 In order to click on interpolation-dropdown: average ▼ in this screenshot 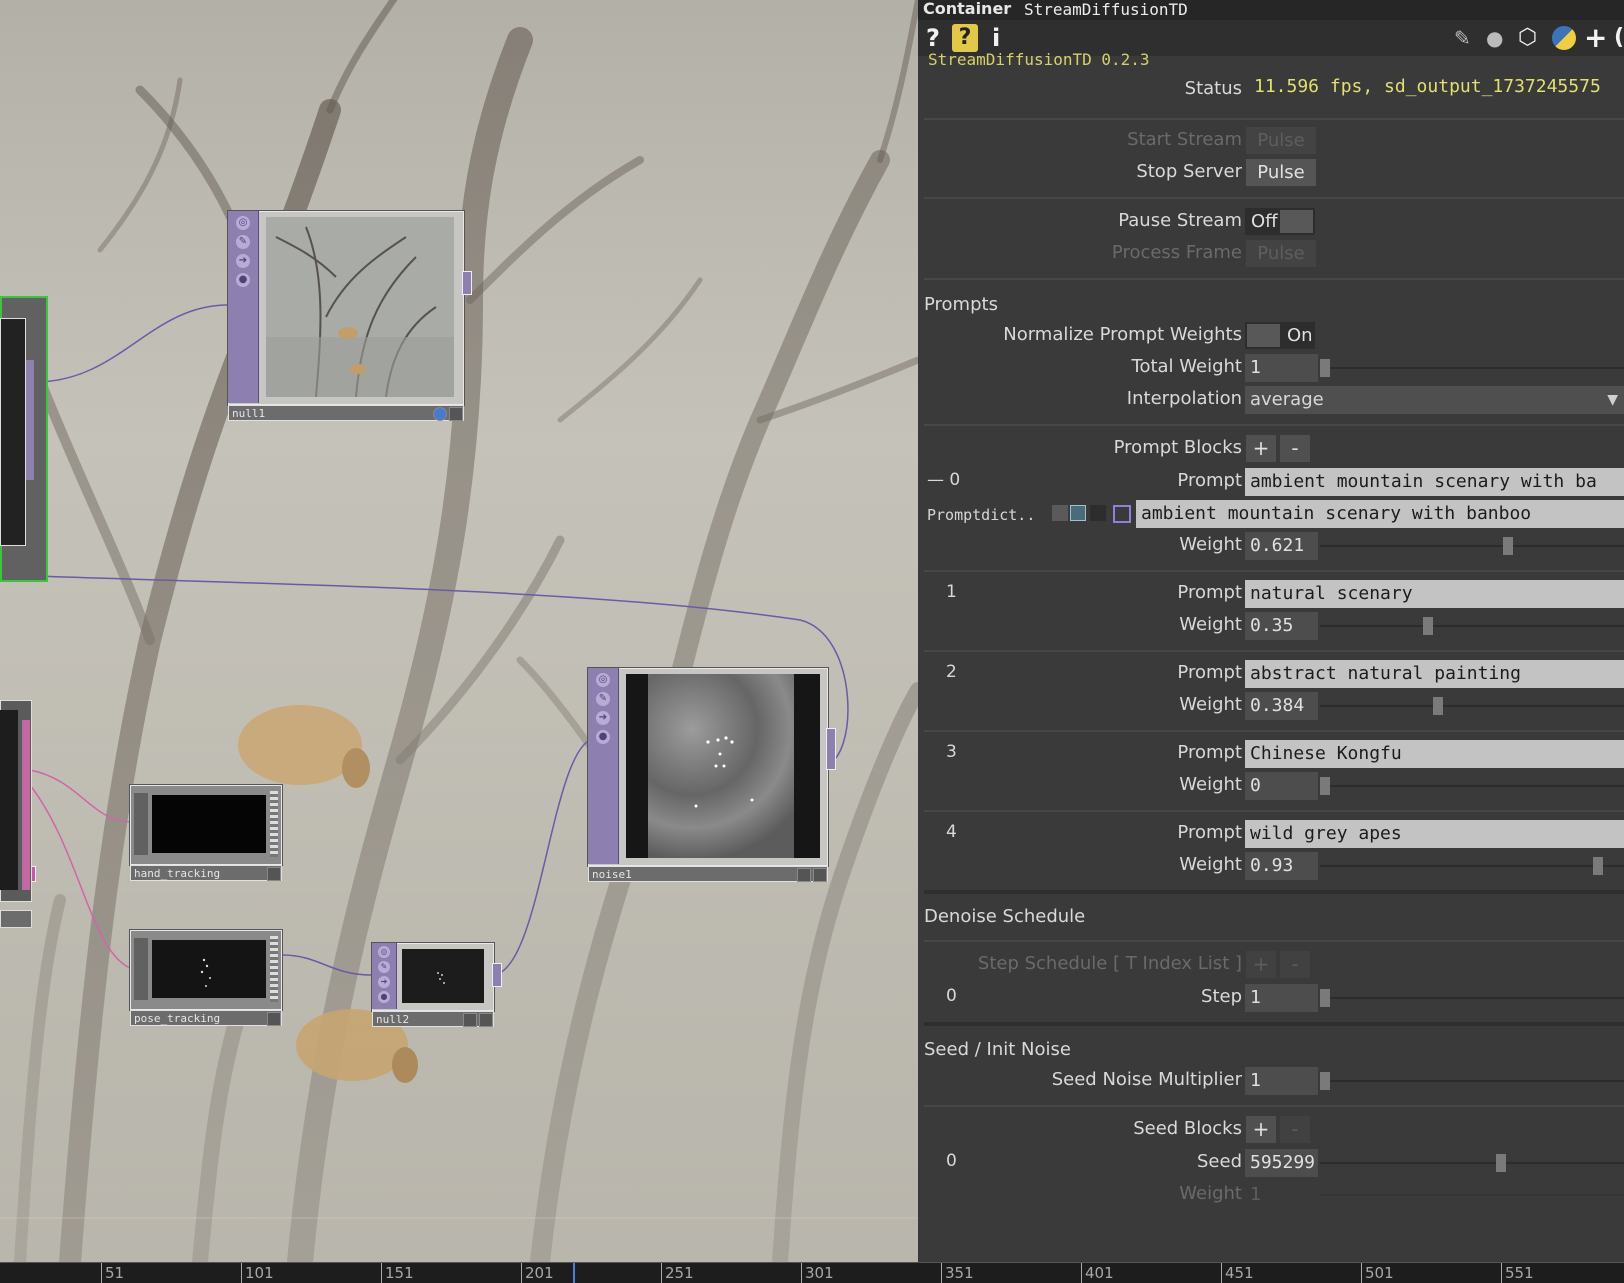, I will do `click(1434, 400)`.